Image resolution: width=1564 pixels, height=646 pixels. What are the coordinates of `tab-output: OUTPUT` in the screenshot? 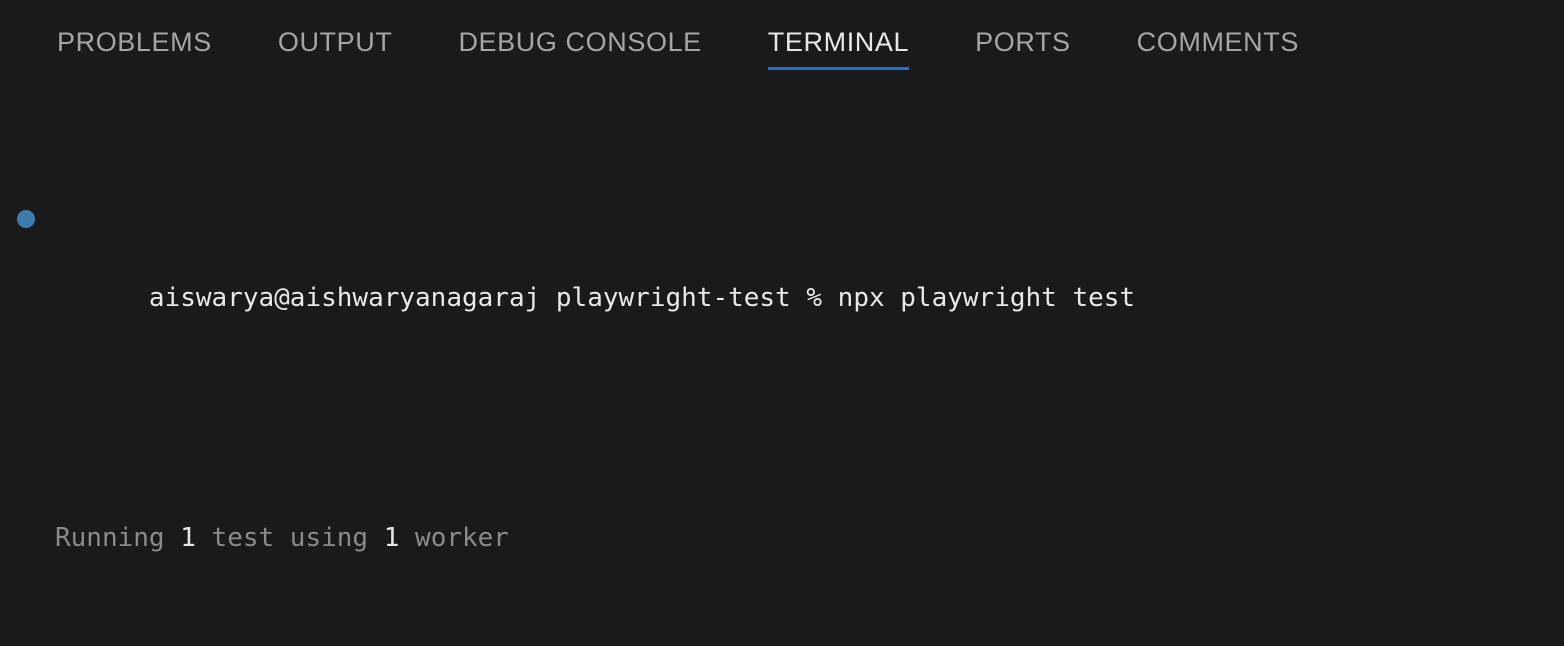 It's located at (335, 35).